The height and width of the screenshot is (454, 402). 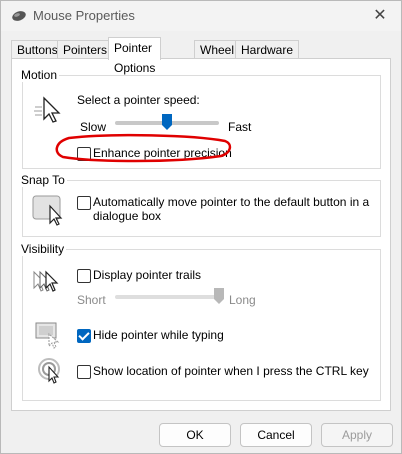 What do you see at coordinates (219, 296) in the screenshot?
I see `trail-length-slider-thumb` at bounding box center [219, 296].